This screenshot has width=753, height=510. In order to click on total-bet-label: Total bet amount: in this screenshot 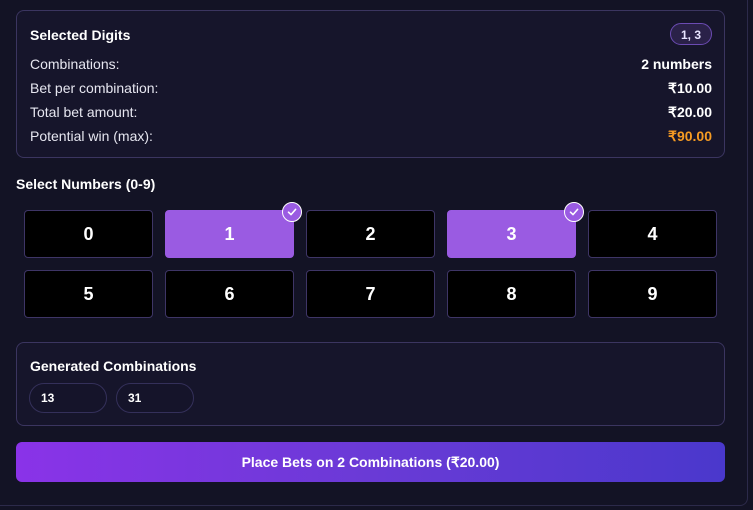, I will do `click(84, 112)`.